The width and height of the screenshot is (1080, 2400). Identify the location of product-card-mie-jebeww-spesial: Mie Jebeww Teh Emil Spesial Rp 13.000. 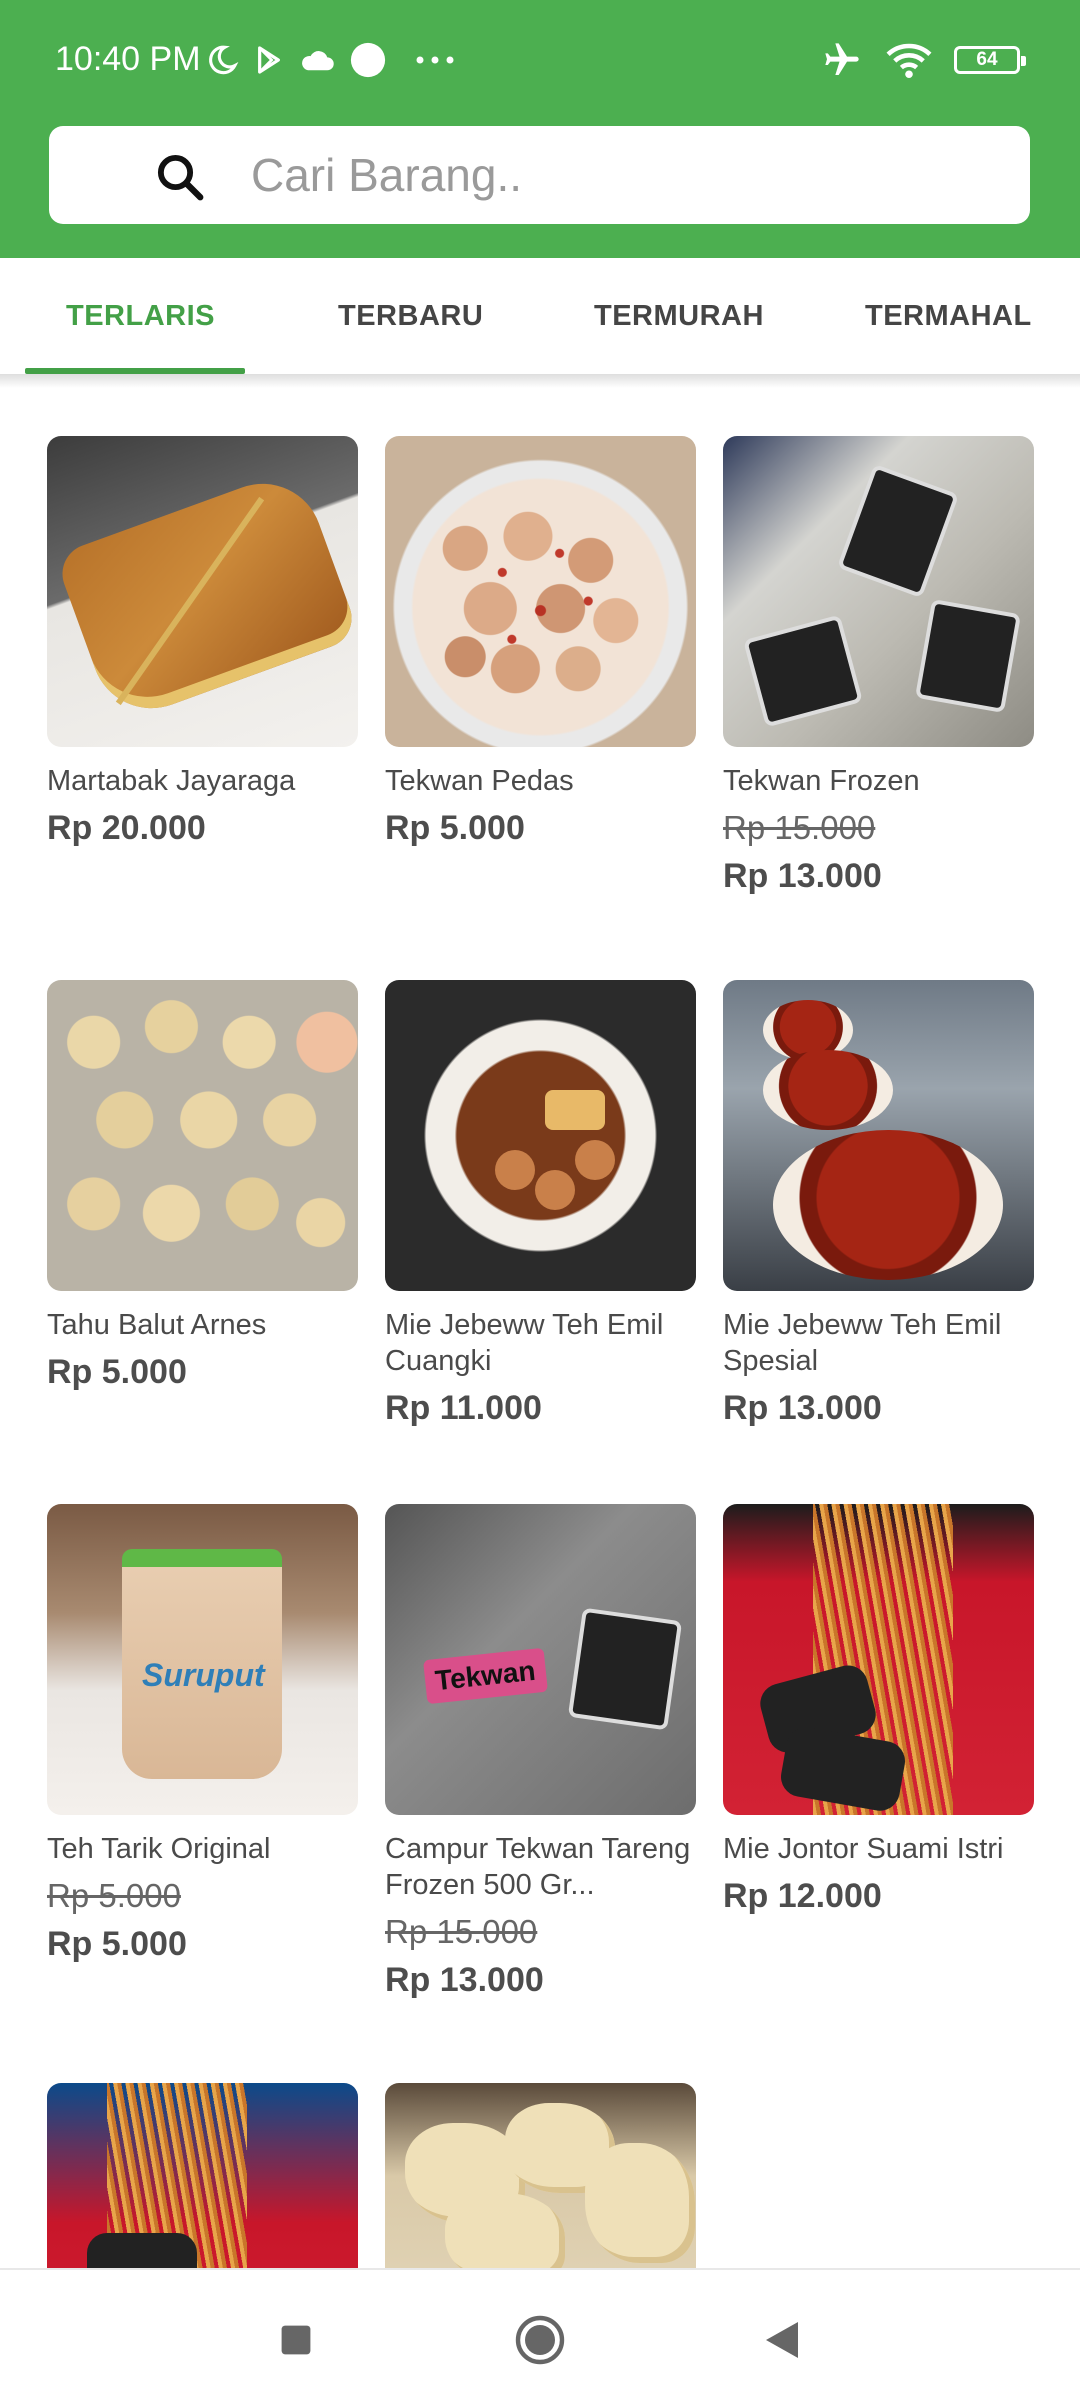
(878, 1204).